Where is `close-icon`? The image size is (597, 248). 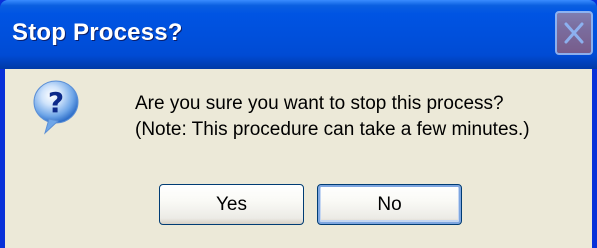
close-icon is located at coordinates (574, 33).